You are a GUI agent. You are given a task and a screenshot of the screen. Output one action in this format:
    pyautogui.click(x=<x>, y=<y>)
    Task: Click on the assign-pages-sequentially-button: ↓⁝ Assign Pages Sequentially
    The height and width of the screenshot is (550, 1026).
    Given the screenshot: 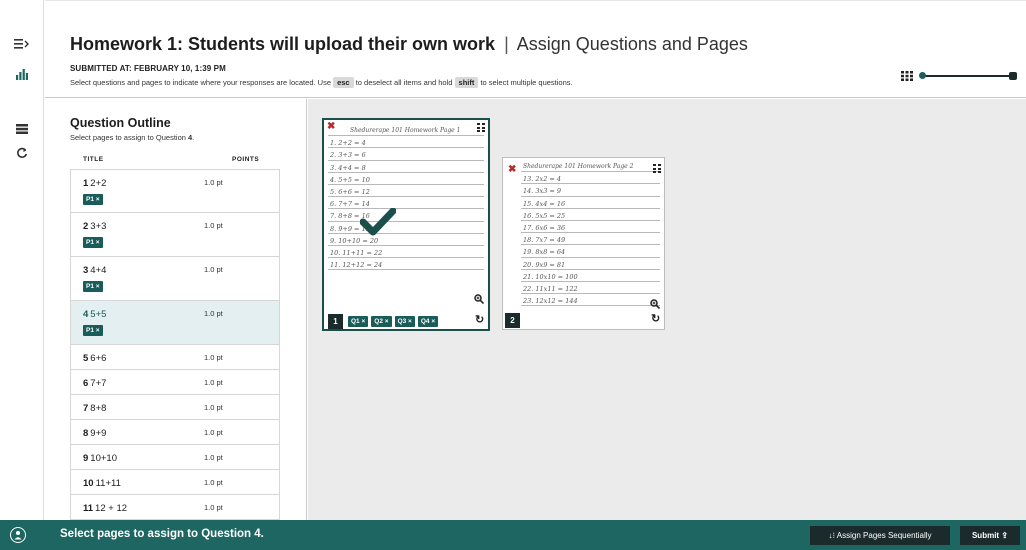 What is the action you would take?
    pyautogui.click(x=880, y=535)
    